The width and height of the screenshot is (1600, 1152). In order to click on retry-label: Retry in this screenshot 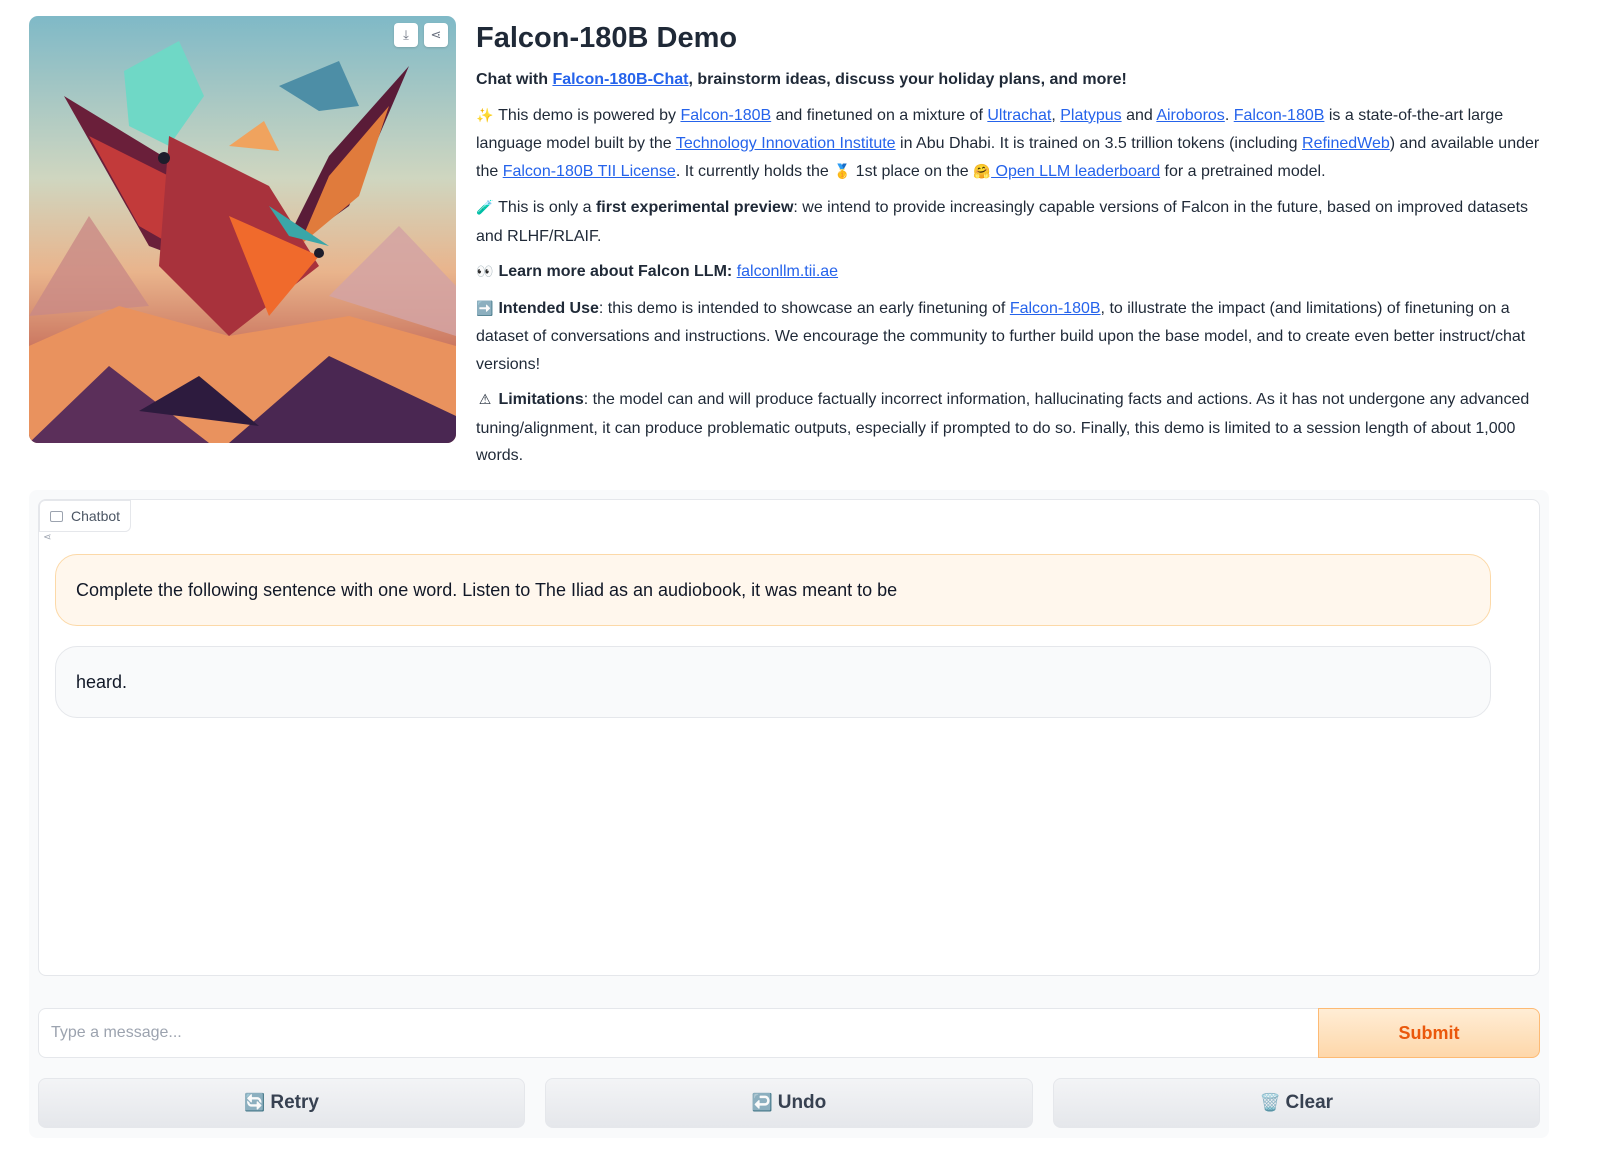, I will do `click(294, 1102)`.